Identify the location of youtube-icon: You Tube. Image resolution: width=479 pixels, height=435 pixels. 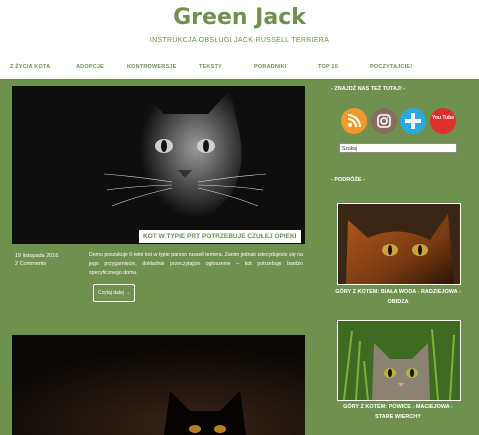
(443, 121).